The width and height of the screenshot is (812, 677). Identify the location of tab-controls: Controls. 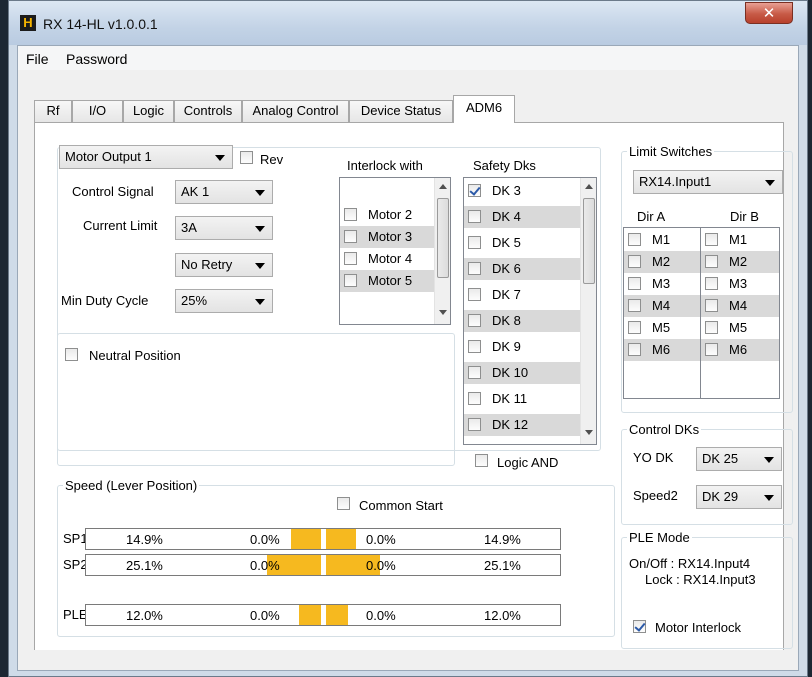
(208, 111).